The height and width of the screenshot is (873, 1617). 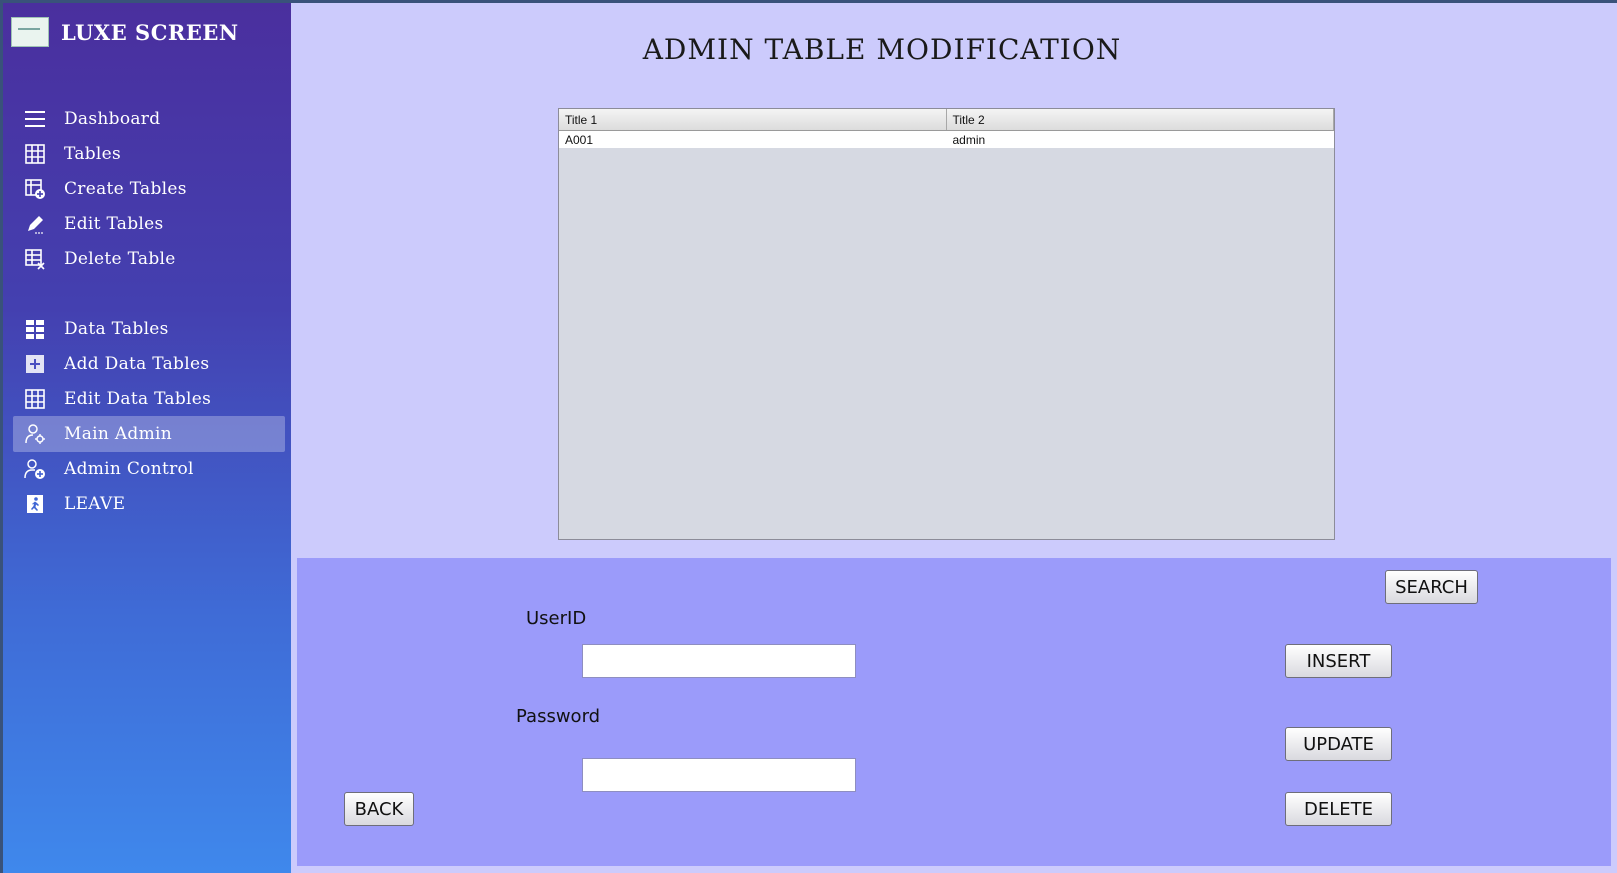 I want to click on sidebar-item-leave: LEAVE, so click(x=149, y=504).